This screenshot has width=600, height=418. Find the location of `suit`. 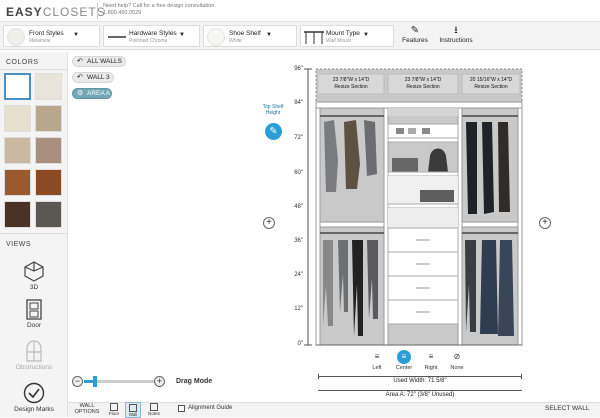

suit is located at coordinates (504, 167).